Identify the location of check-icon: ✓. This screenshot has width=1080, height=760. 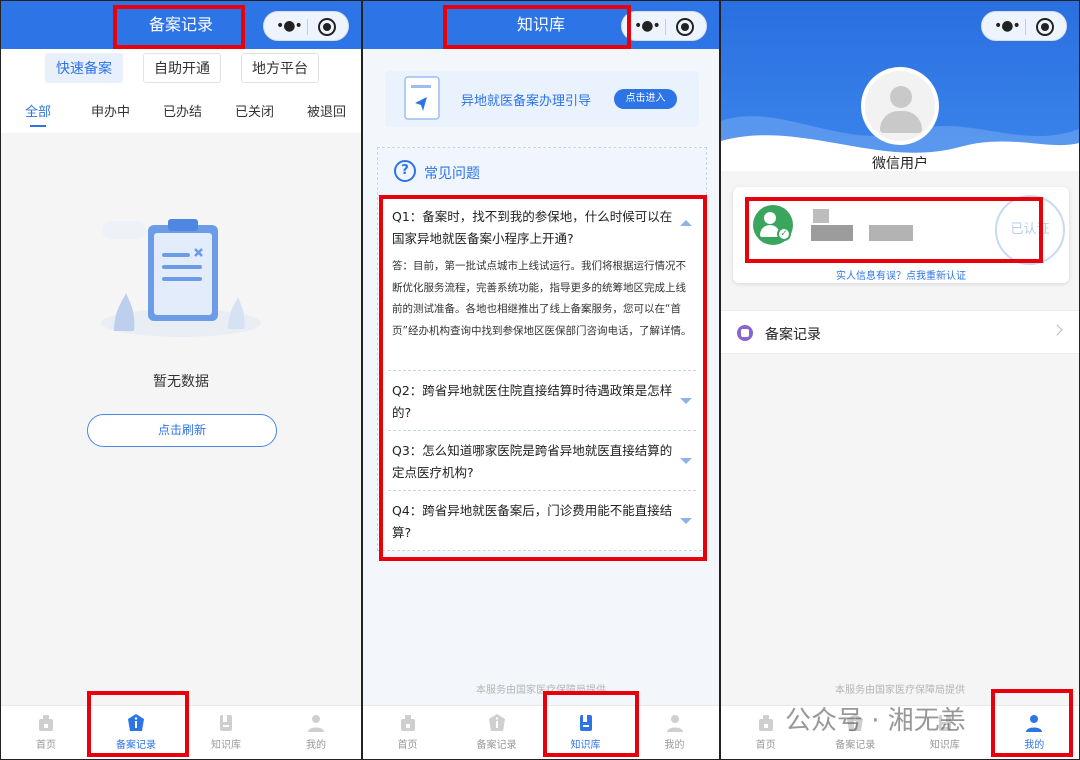
(784, 234).